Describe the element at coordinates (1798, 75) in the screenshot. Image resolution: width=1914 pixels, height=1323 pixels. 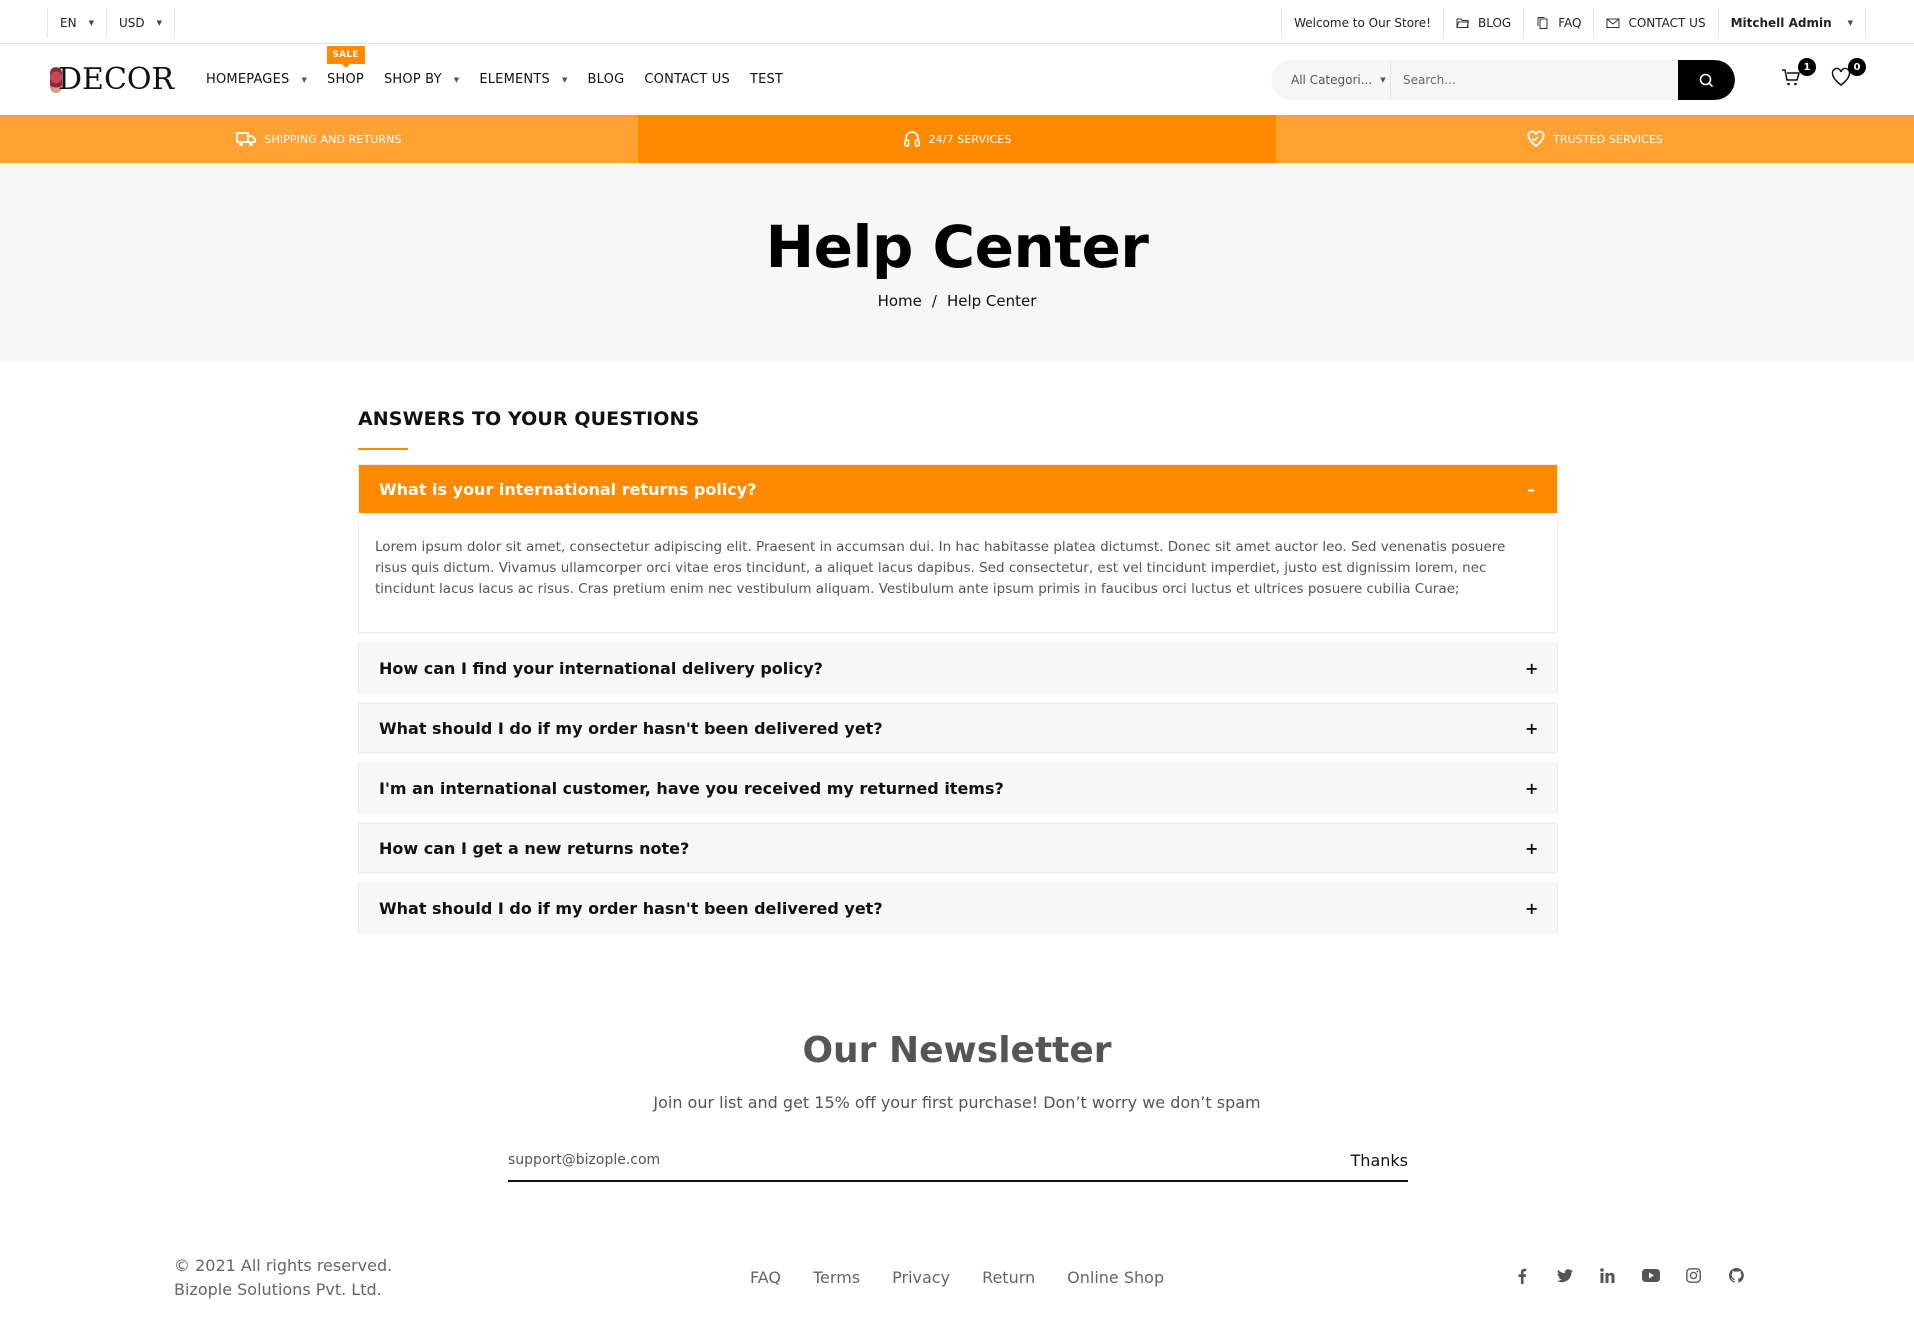
I see `cart-button: 1` at that location.